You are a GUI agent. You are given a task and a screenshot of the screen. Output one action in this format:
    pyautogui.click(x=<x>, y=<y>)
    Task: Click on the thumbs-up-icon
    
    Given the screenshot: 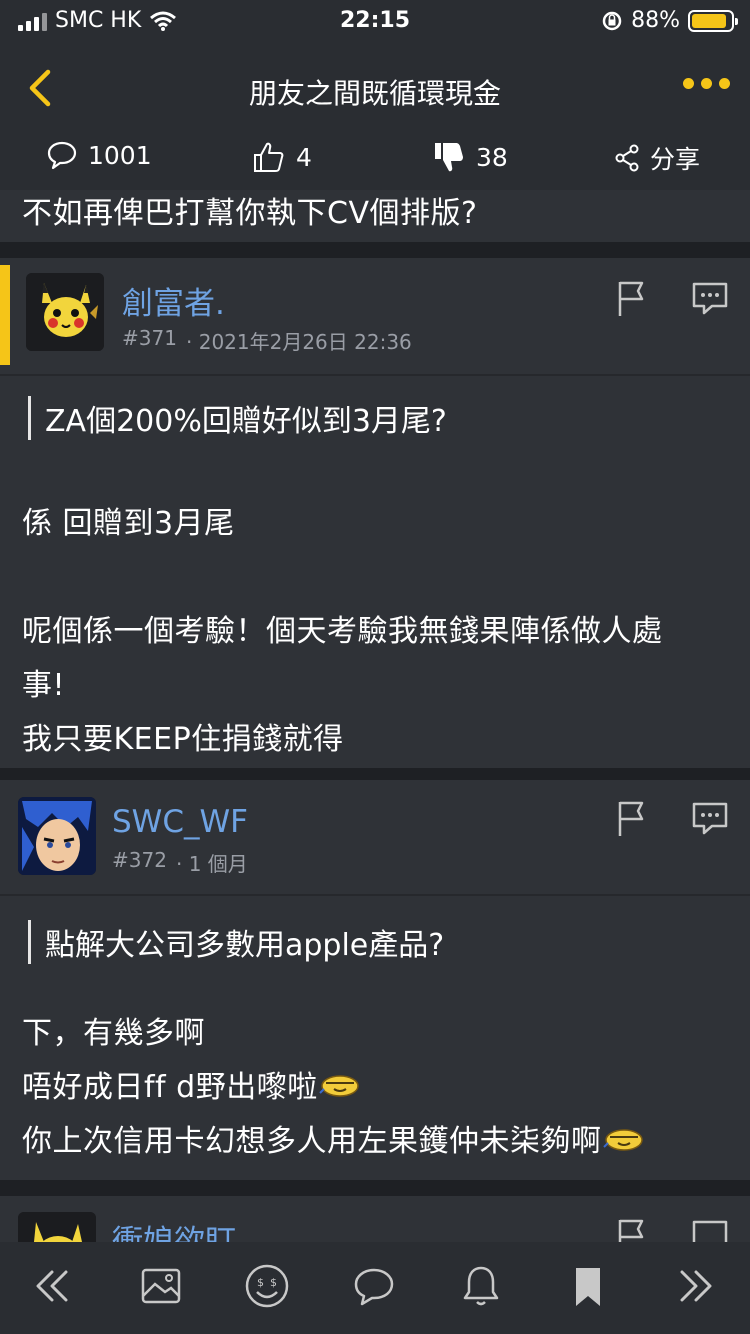 What is the action you would take?
    pyautogui.click(x=269, y=157)
    